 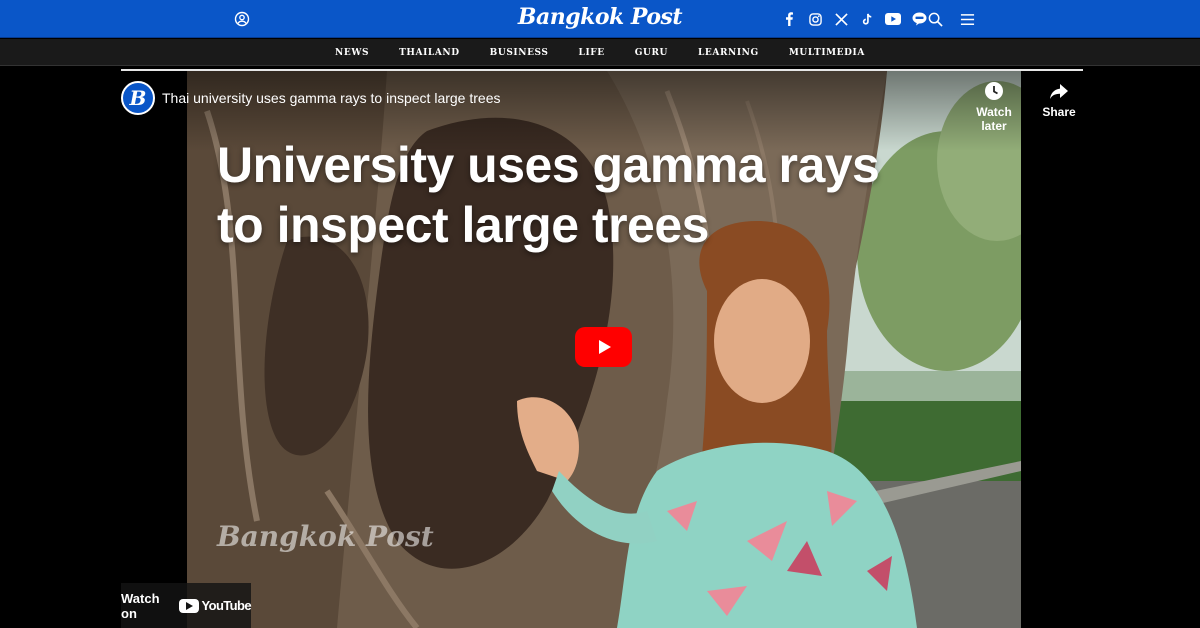 I want to click on nav-item-guru: GURU, so click(x=651, y=53).